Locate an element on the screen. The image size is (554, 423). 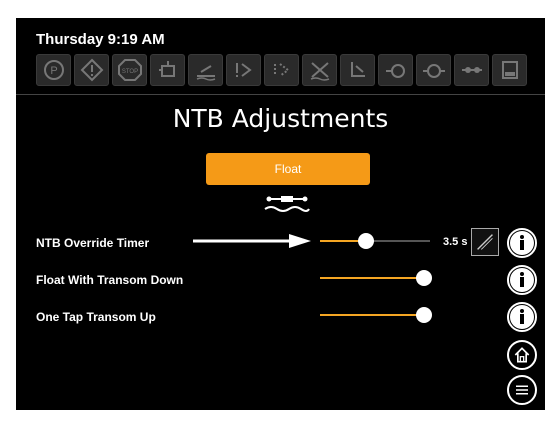
parking-icon: P is located at coordinates (53, 70).